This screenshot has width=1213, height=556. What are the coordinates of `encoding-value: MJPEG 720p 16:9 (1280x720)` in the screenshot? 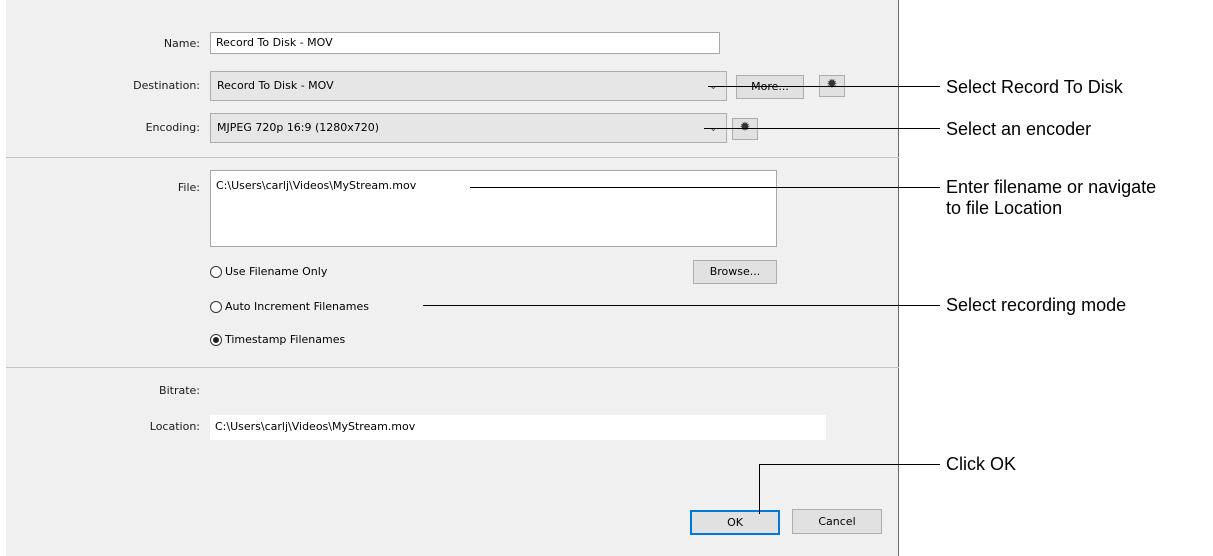 It's located at (298, 127).